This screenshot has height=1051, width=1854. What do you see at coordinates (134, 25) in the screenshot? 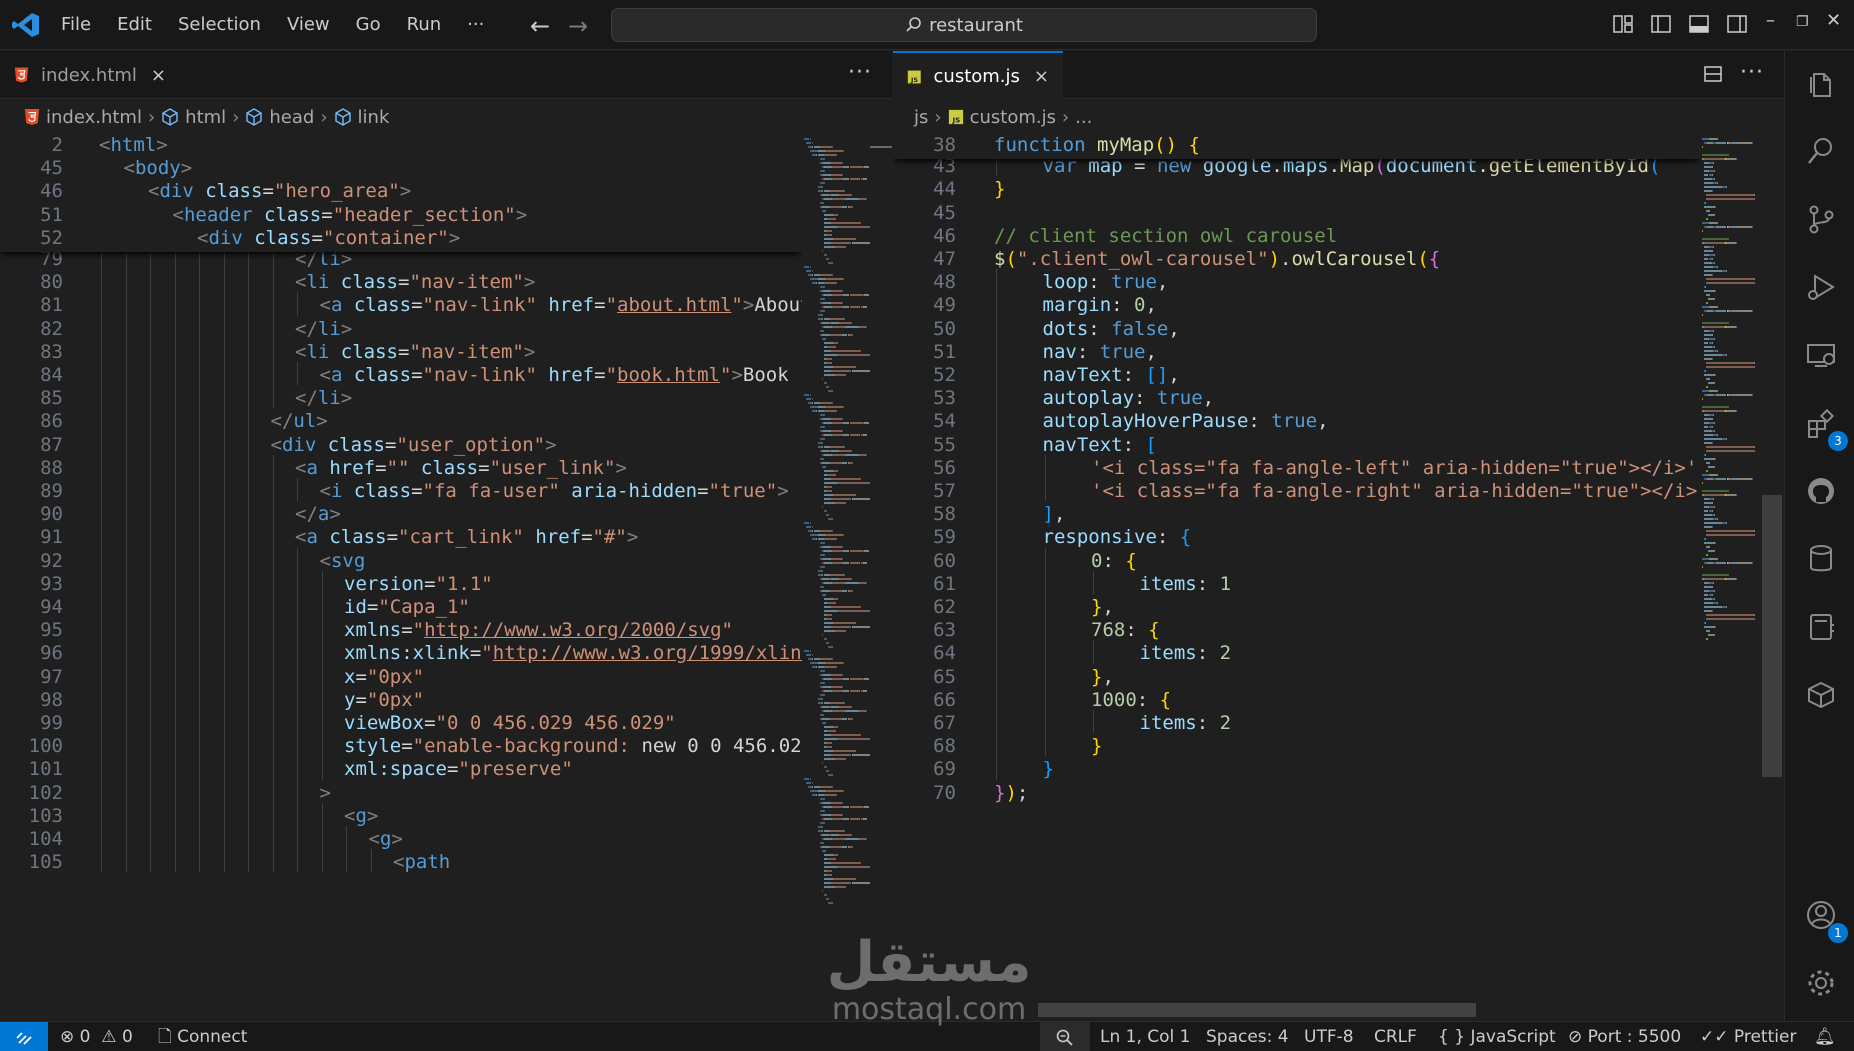
I see `menu-edit: Edit` at bounding box center [134, 25].